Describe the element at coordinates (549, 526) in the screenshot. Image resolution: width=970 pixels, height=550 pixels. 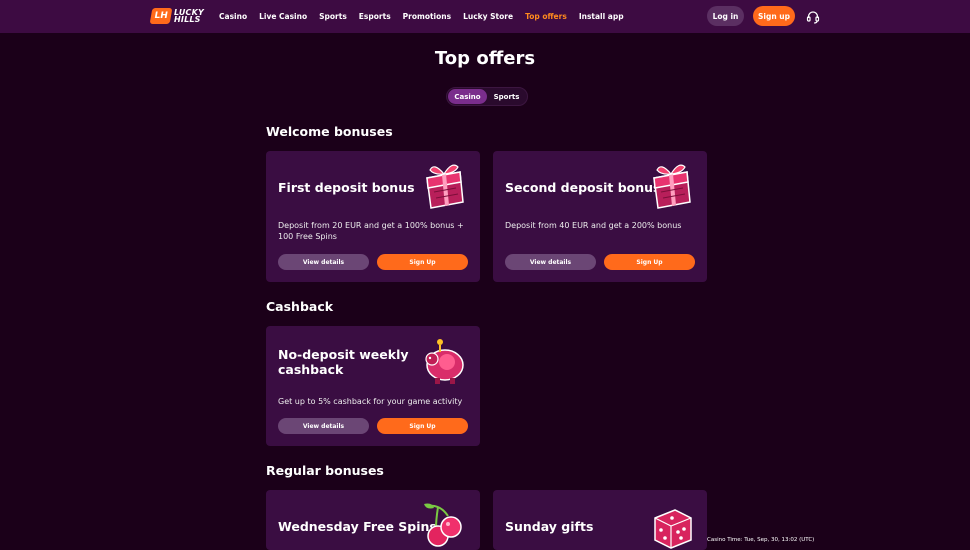
I see `card-title: Sunday gifts` at that location.